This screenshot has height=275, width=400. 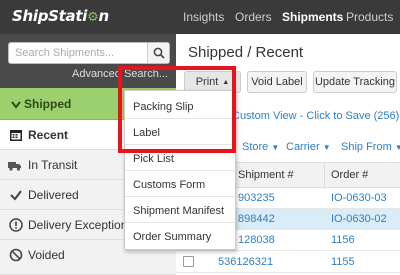 I want to click on row-checkbox, so click(x=188, y=261).